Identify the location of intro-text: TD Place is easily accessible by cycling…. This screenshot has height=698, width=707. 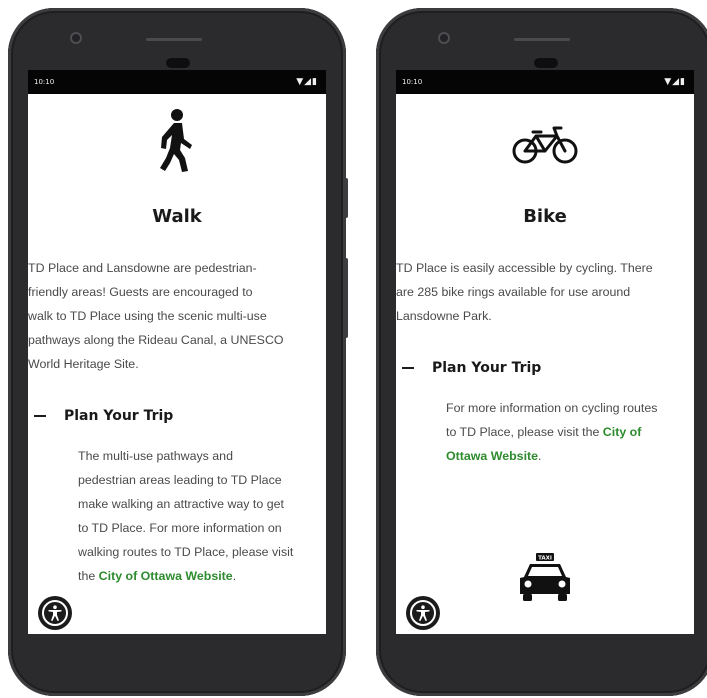
(545, 292).